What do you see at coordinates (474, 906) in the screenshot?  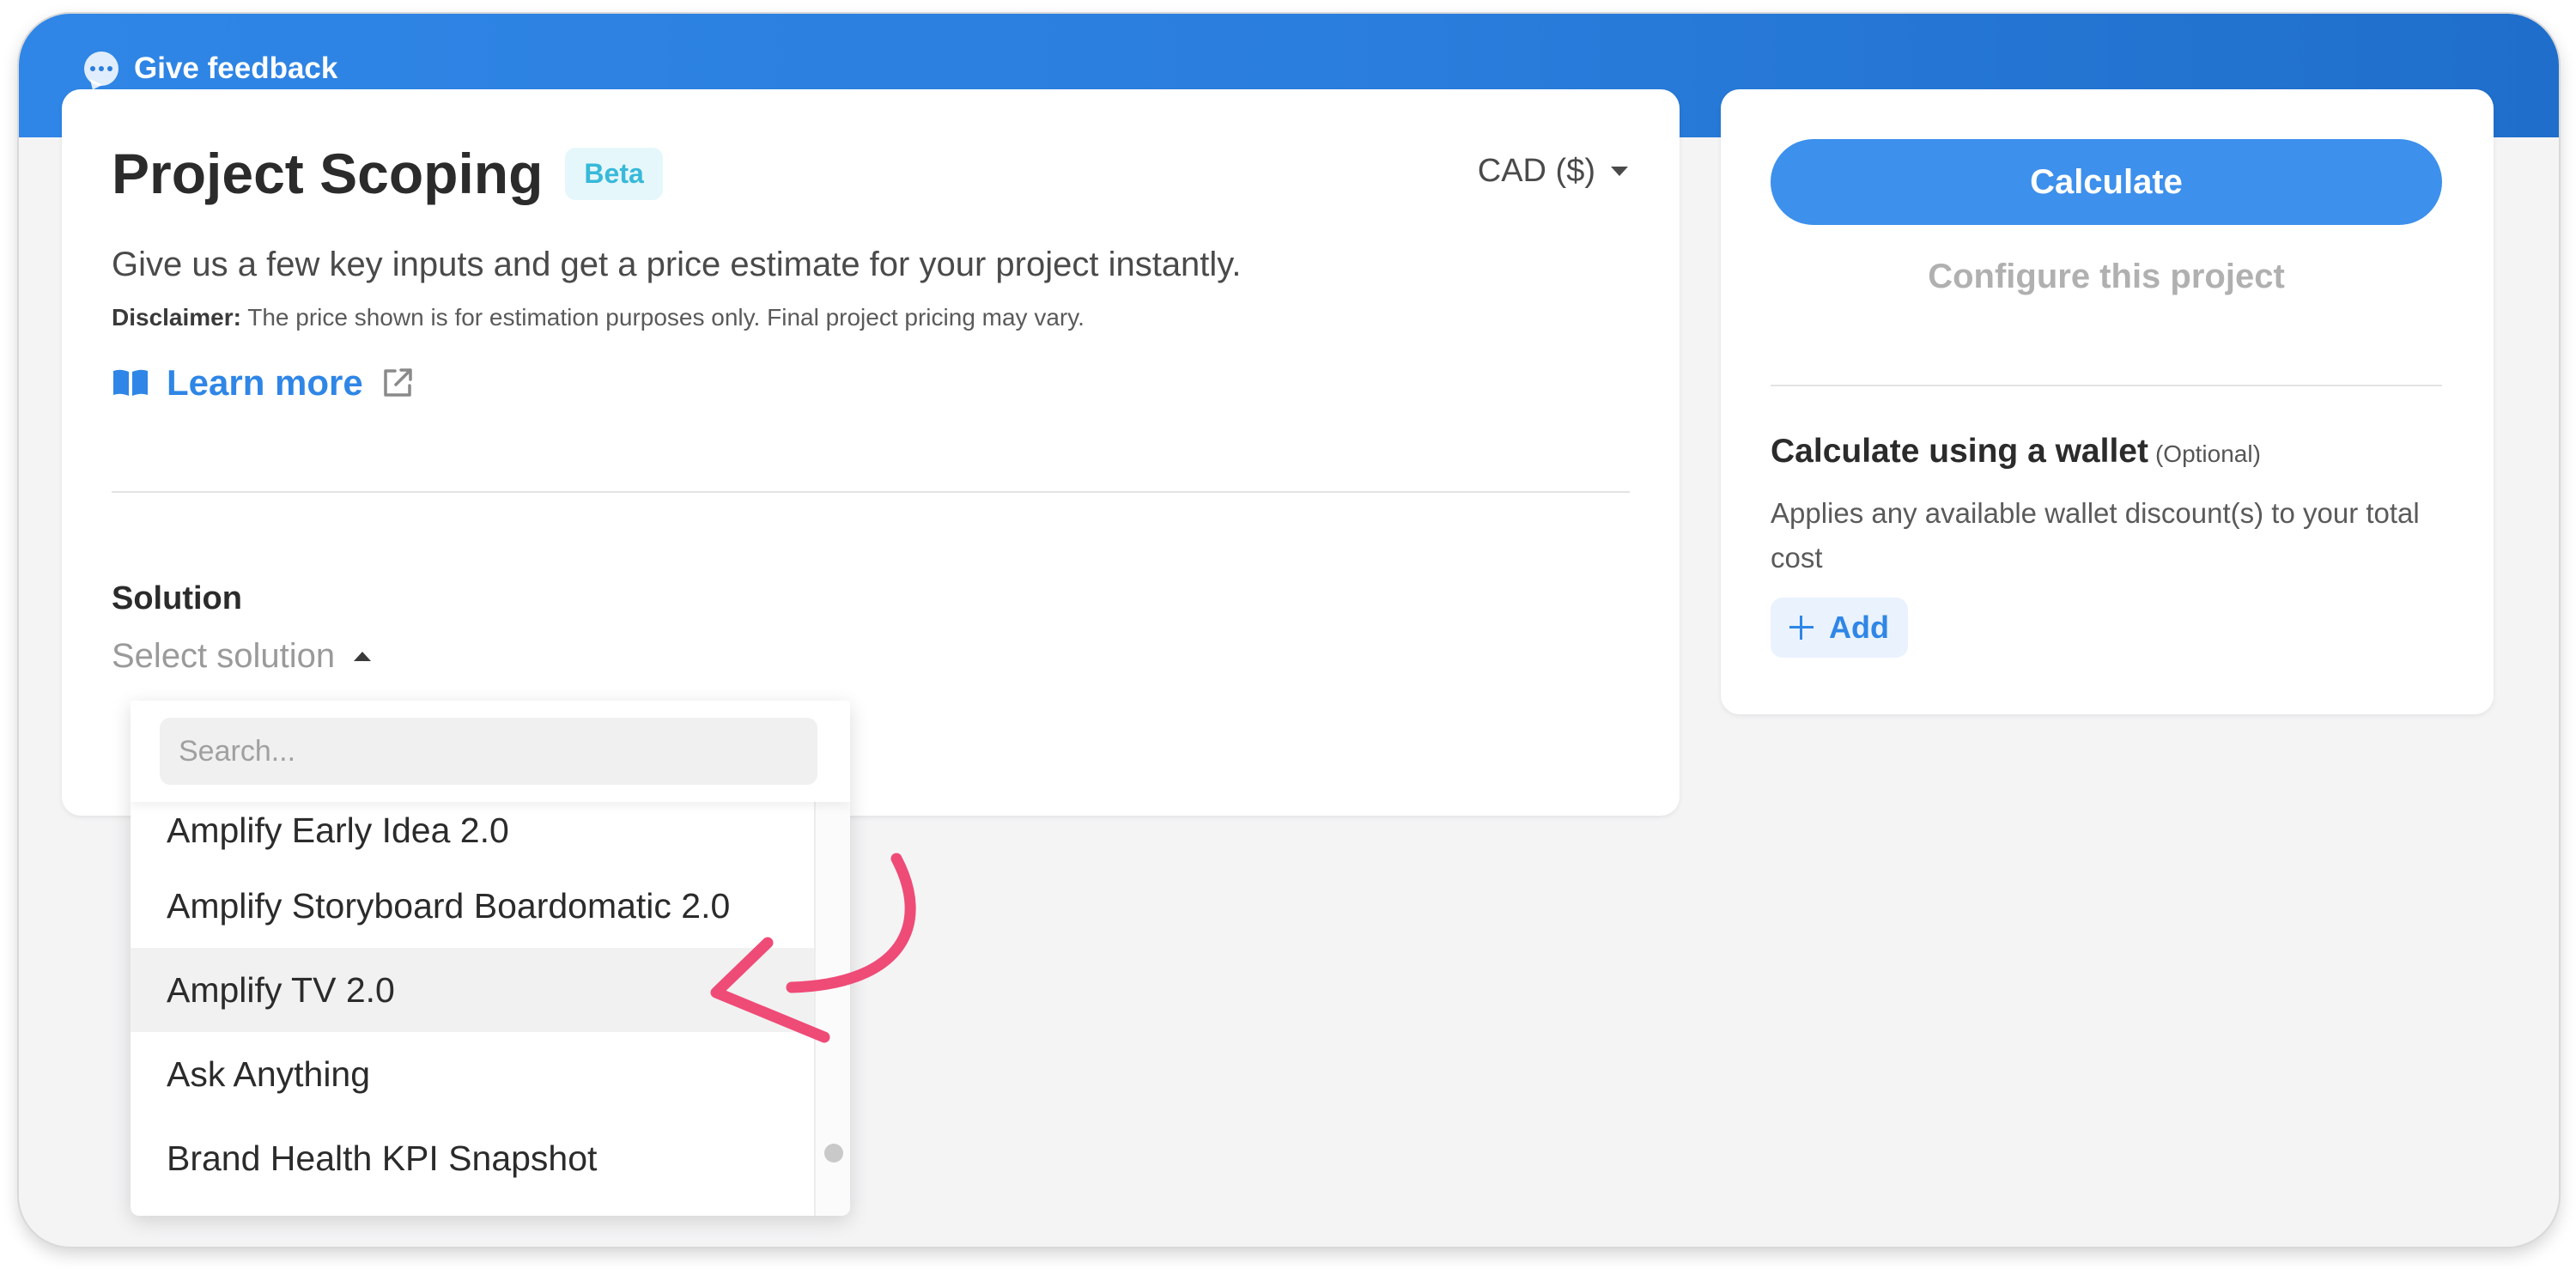 I see `solution-option: Amplify Storyboard Boardomatic 2.0` at bounding box center [474, 906].